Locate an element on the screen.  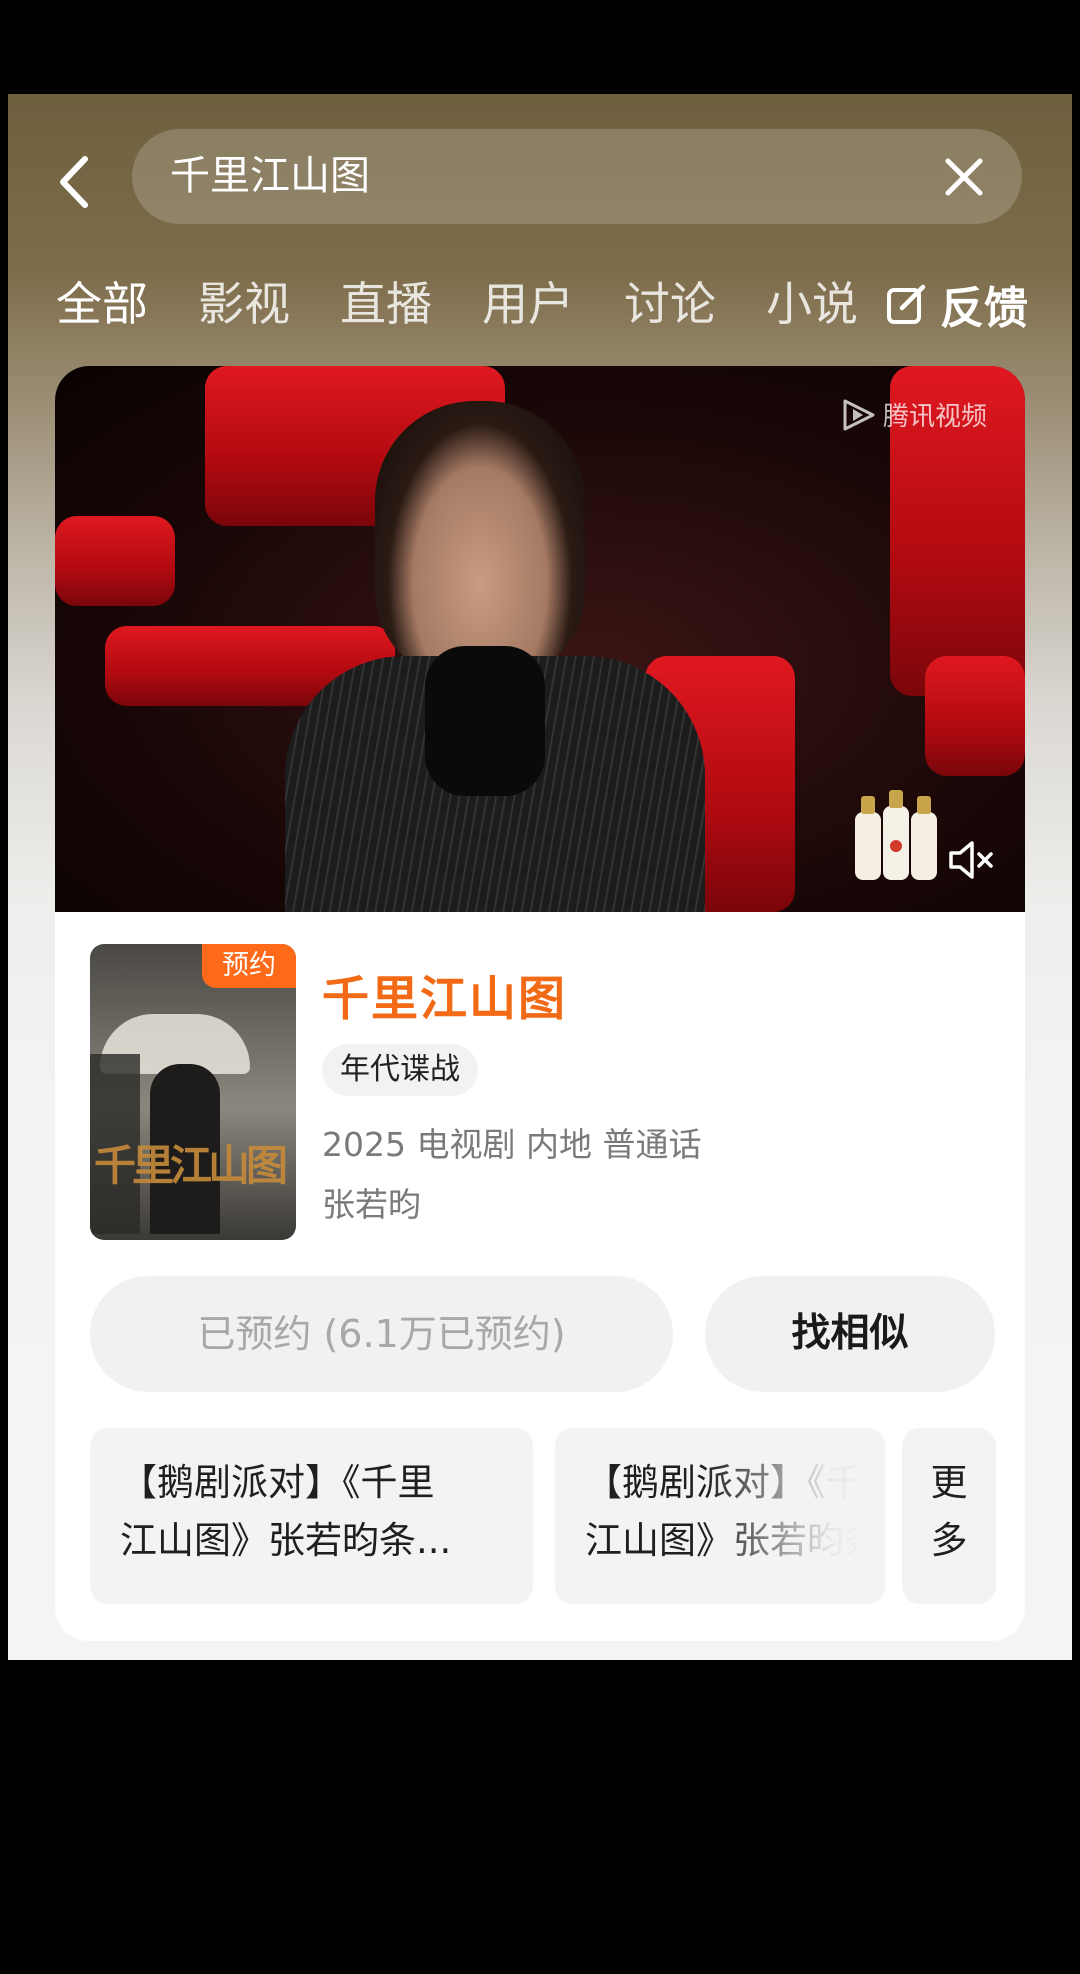
mute-toggle-button is located at coordinates (971, 860).